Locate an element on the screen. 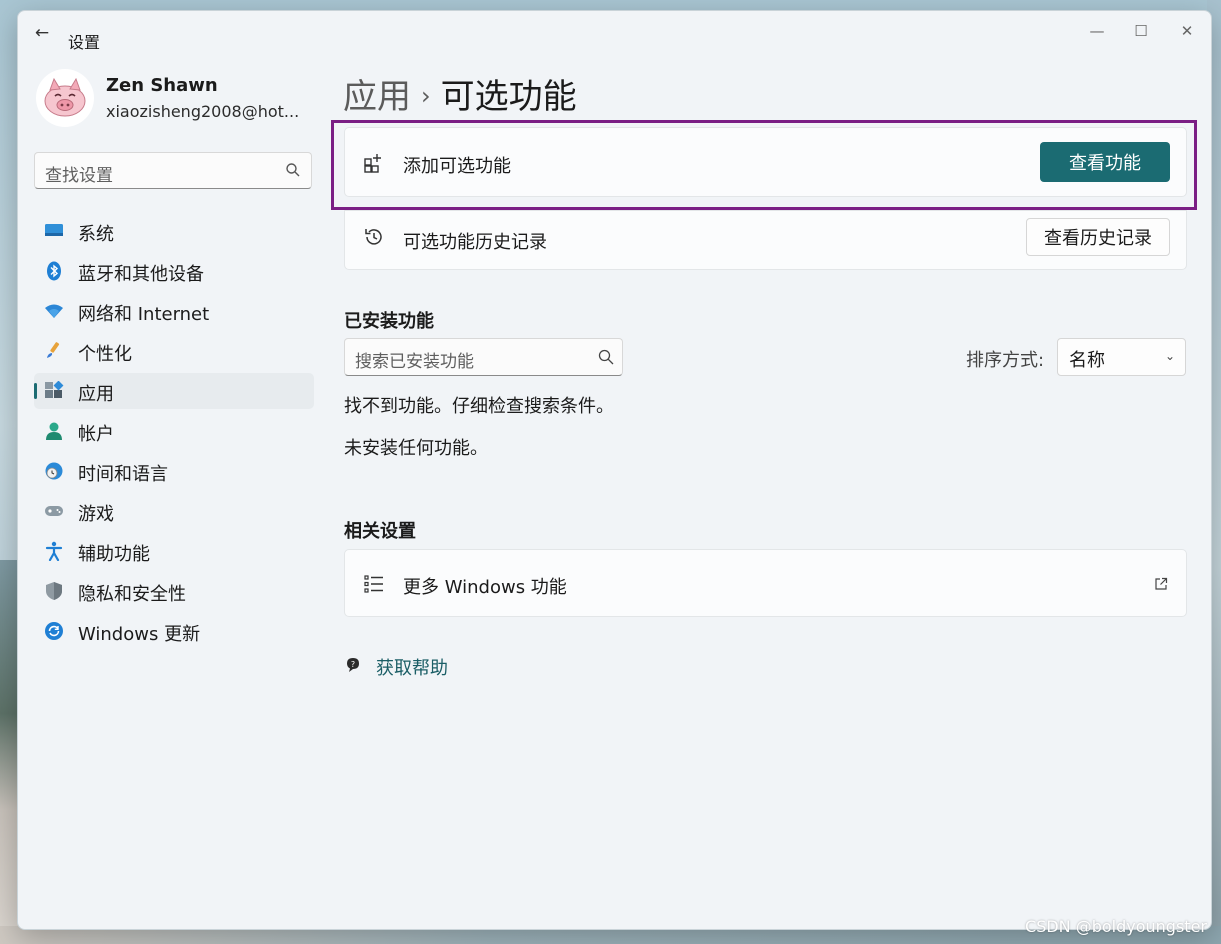 The image size is (1221, 944). account-icon is located at coordinates (54, 431).